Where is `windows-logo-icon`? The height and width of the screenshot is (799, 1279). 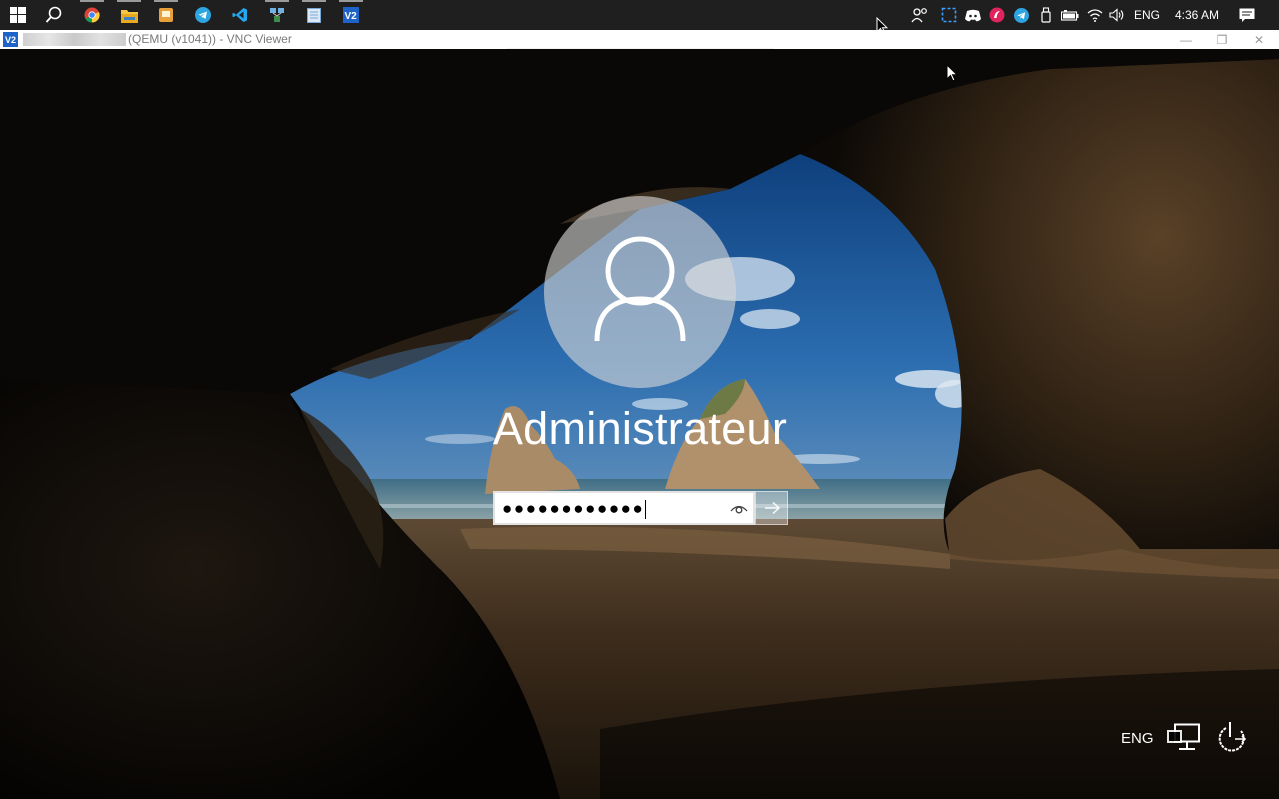
windows-logo-icon is located at coordinates (18, 15).